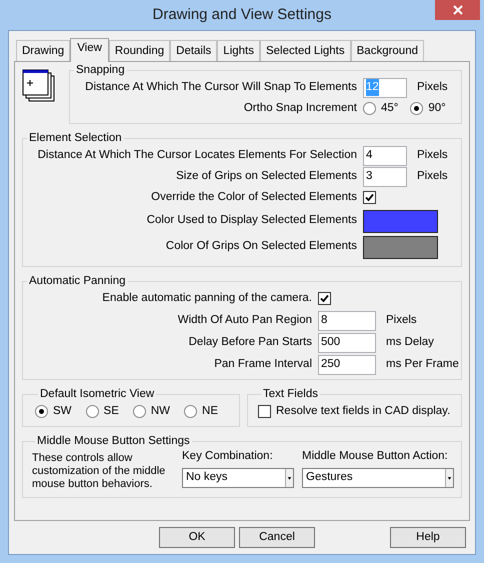  What do you see at coordinates (194, 50) in the screenshot?
I see `tab: Details` at bounding box center [194, 50].